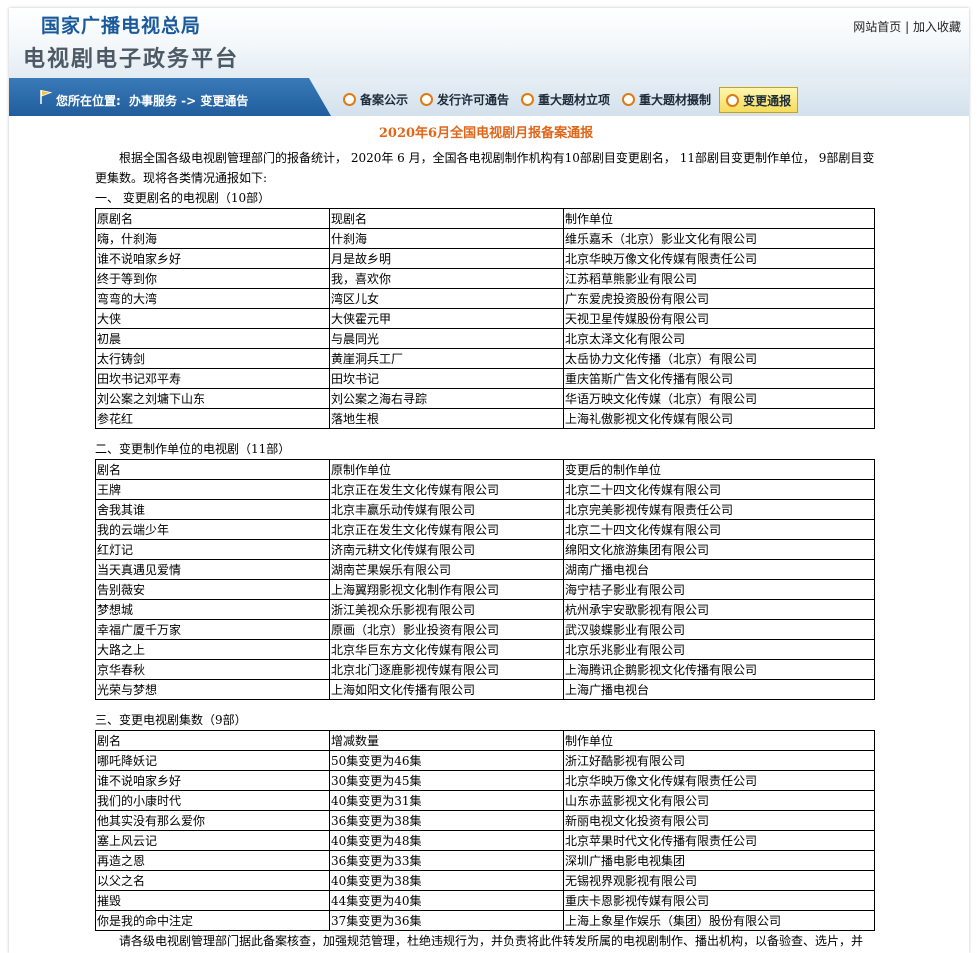 The height and width of the screenshot is (953, 978). I want to click on column-header: 变更后的制作单位, so click(719, 469).